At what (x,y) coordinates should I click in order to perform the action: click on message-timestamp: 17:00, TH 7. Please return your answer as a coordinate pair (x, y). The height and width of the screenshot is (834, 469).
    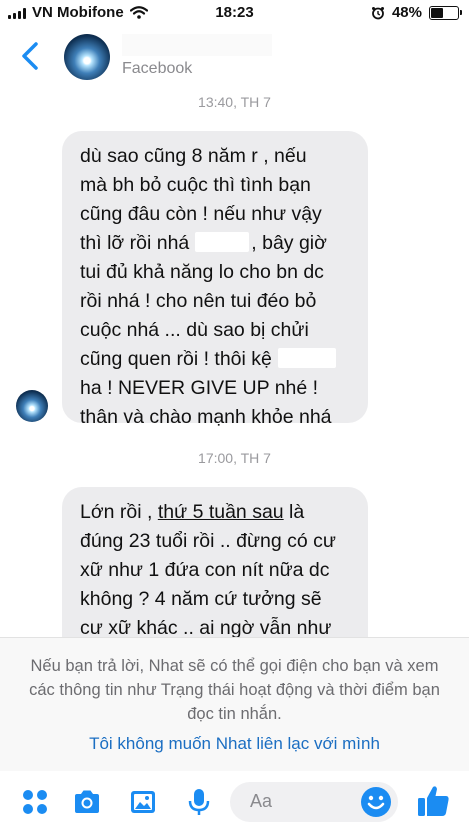
    Looking at the image, I should click on (234, 458).